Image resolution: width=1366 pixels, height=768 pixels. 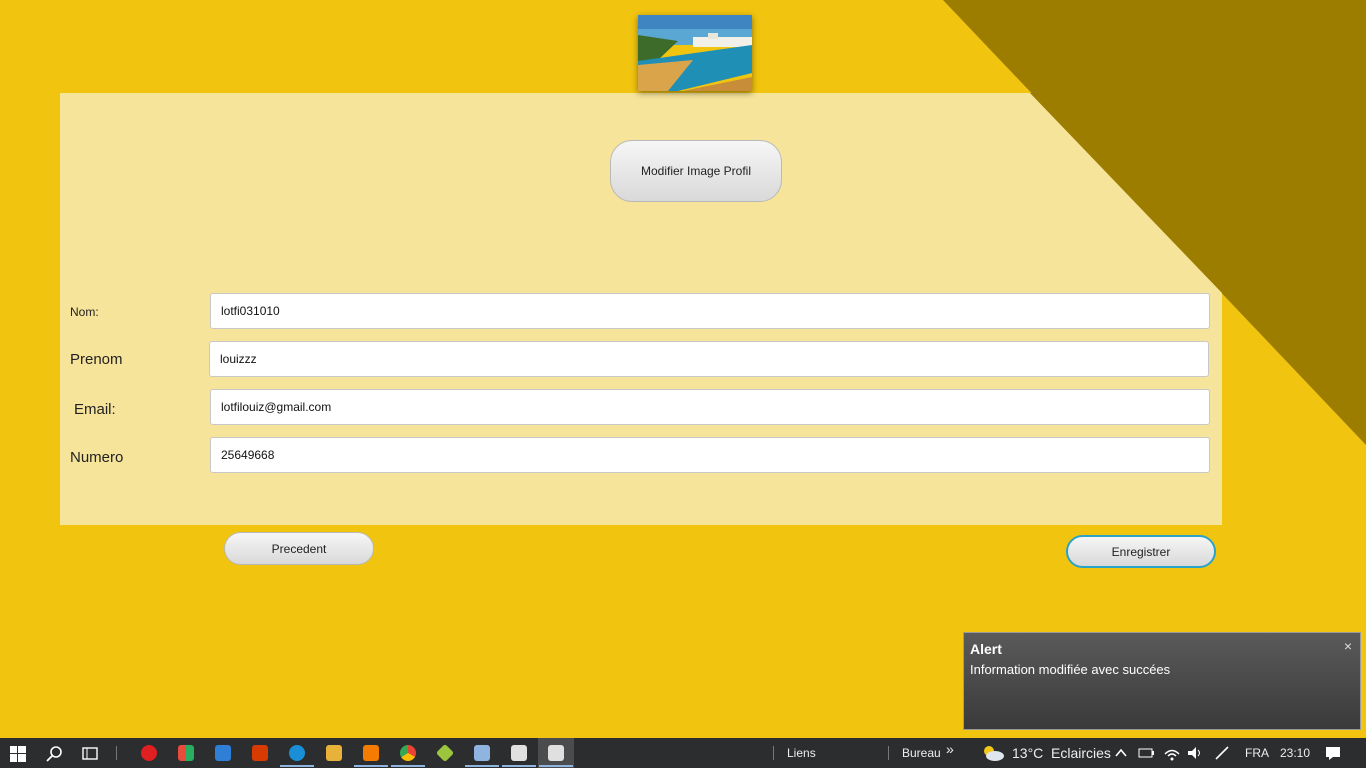 I want to click on email-label: Email:, so click(x=95, y=409).